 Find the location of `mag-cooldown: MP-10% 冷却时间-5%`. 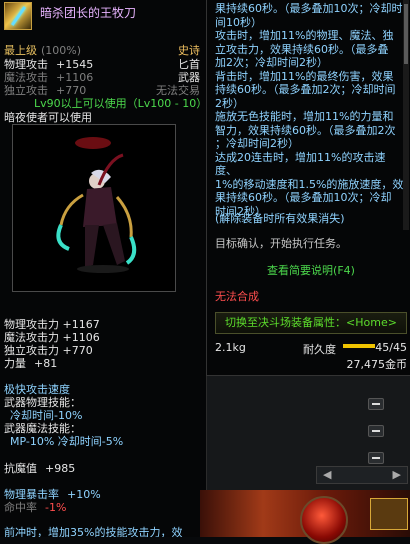

mag-cooldown: MP-10% 冷却时间-5% is located at coordinates (67, 441).